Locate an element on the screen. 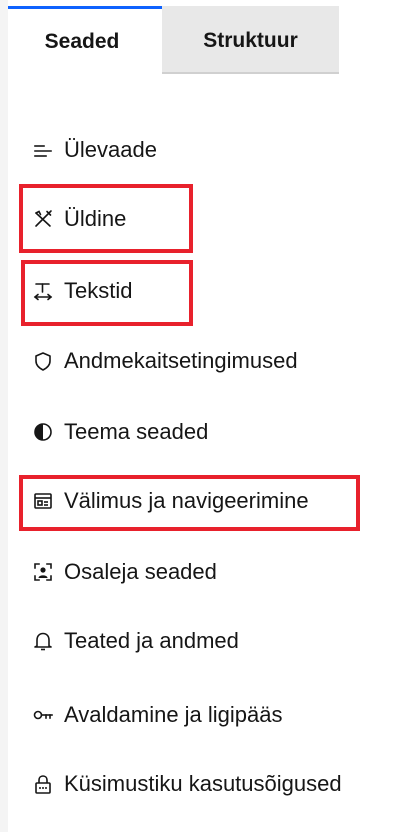 The image size is (420, 832). menu-item-label: Tekstid is located at coordinates (98, 290).